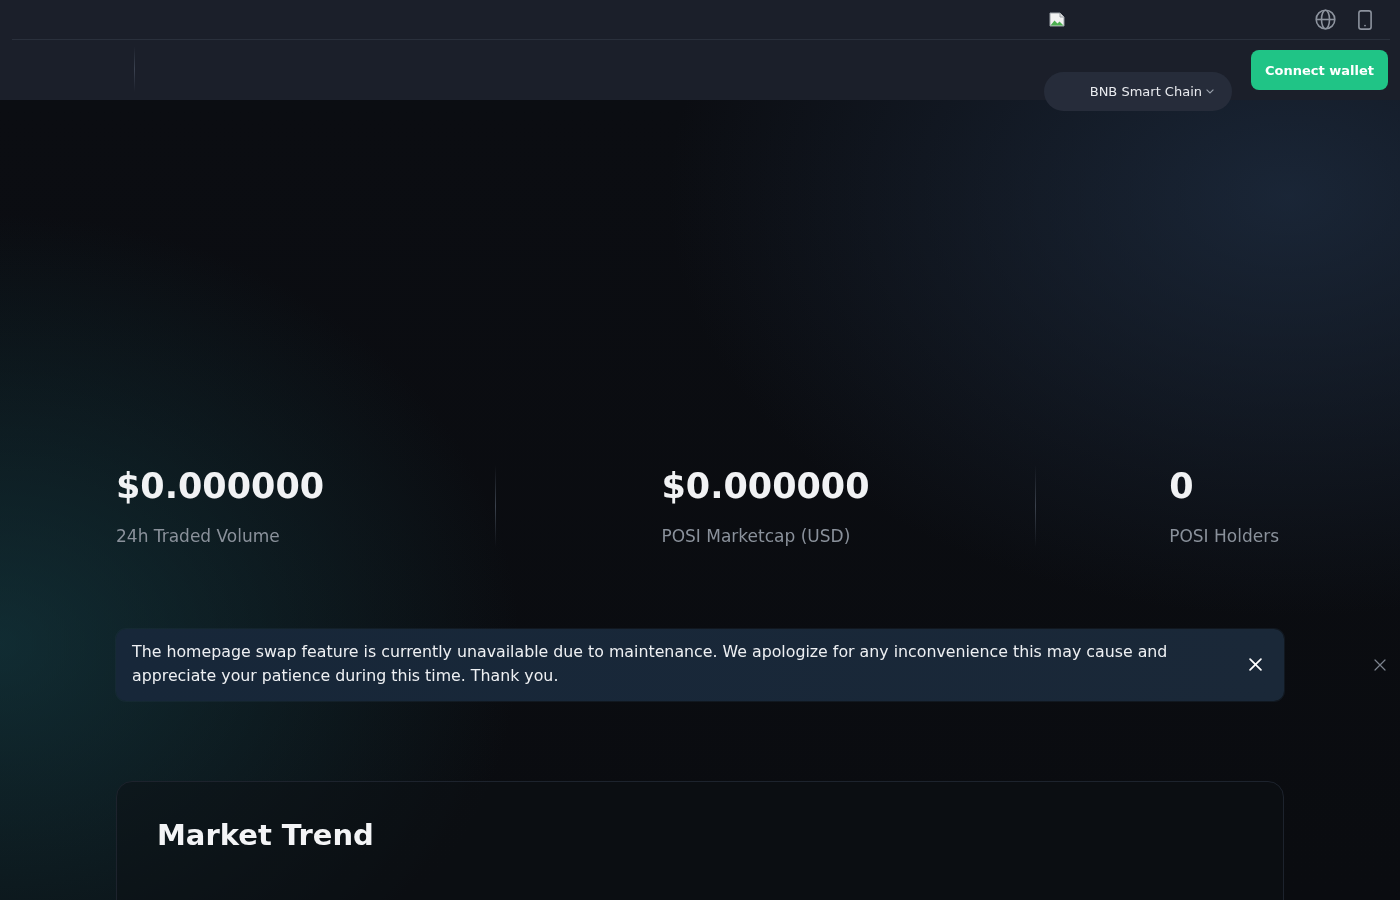 This screenshot has width=1400, height=900. Describe the element at coordinates (265, 835) in the screenshot. I see `section-title: Market Trend` at that location.